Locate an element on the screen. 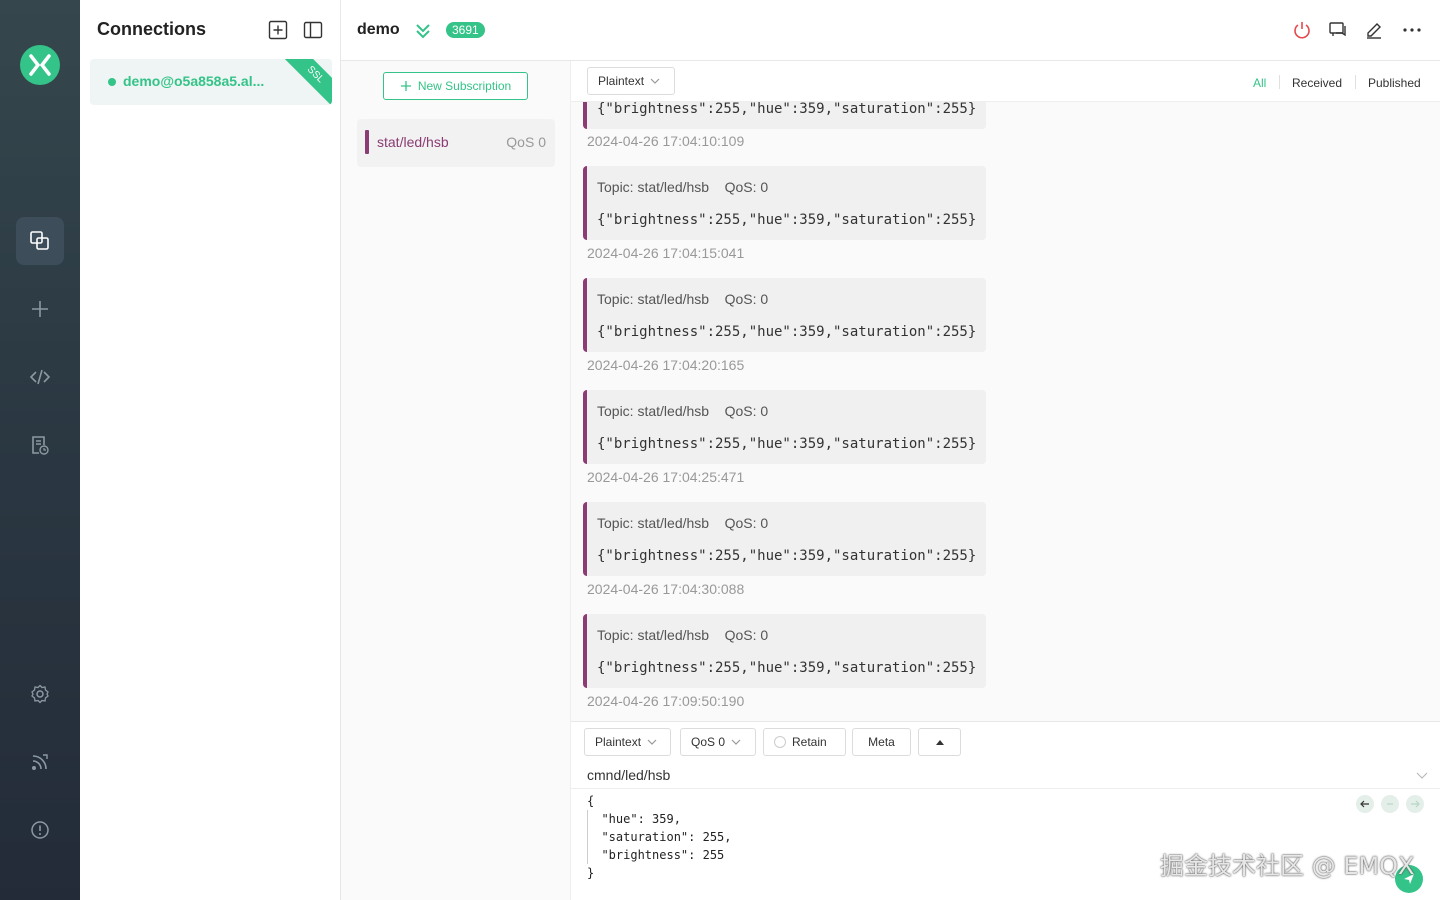  filter-published-tab: Published is located at coordinates (1394, 83).